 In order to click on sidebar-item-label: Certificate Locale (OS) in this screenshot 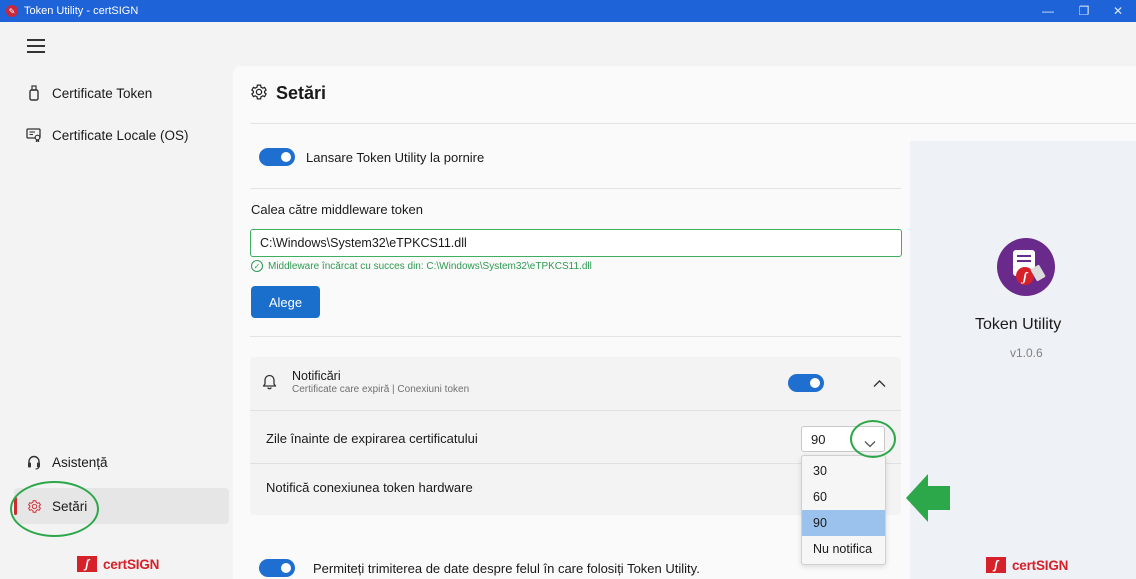, I will do `click(120, 135)`.